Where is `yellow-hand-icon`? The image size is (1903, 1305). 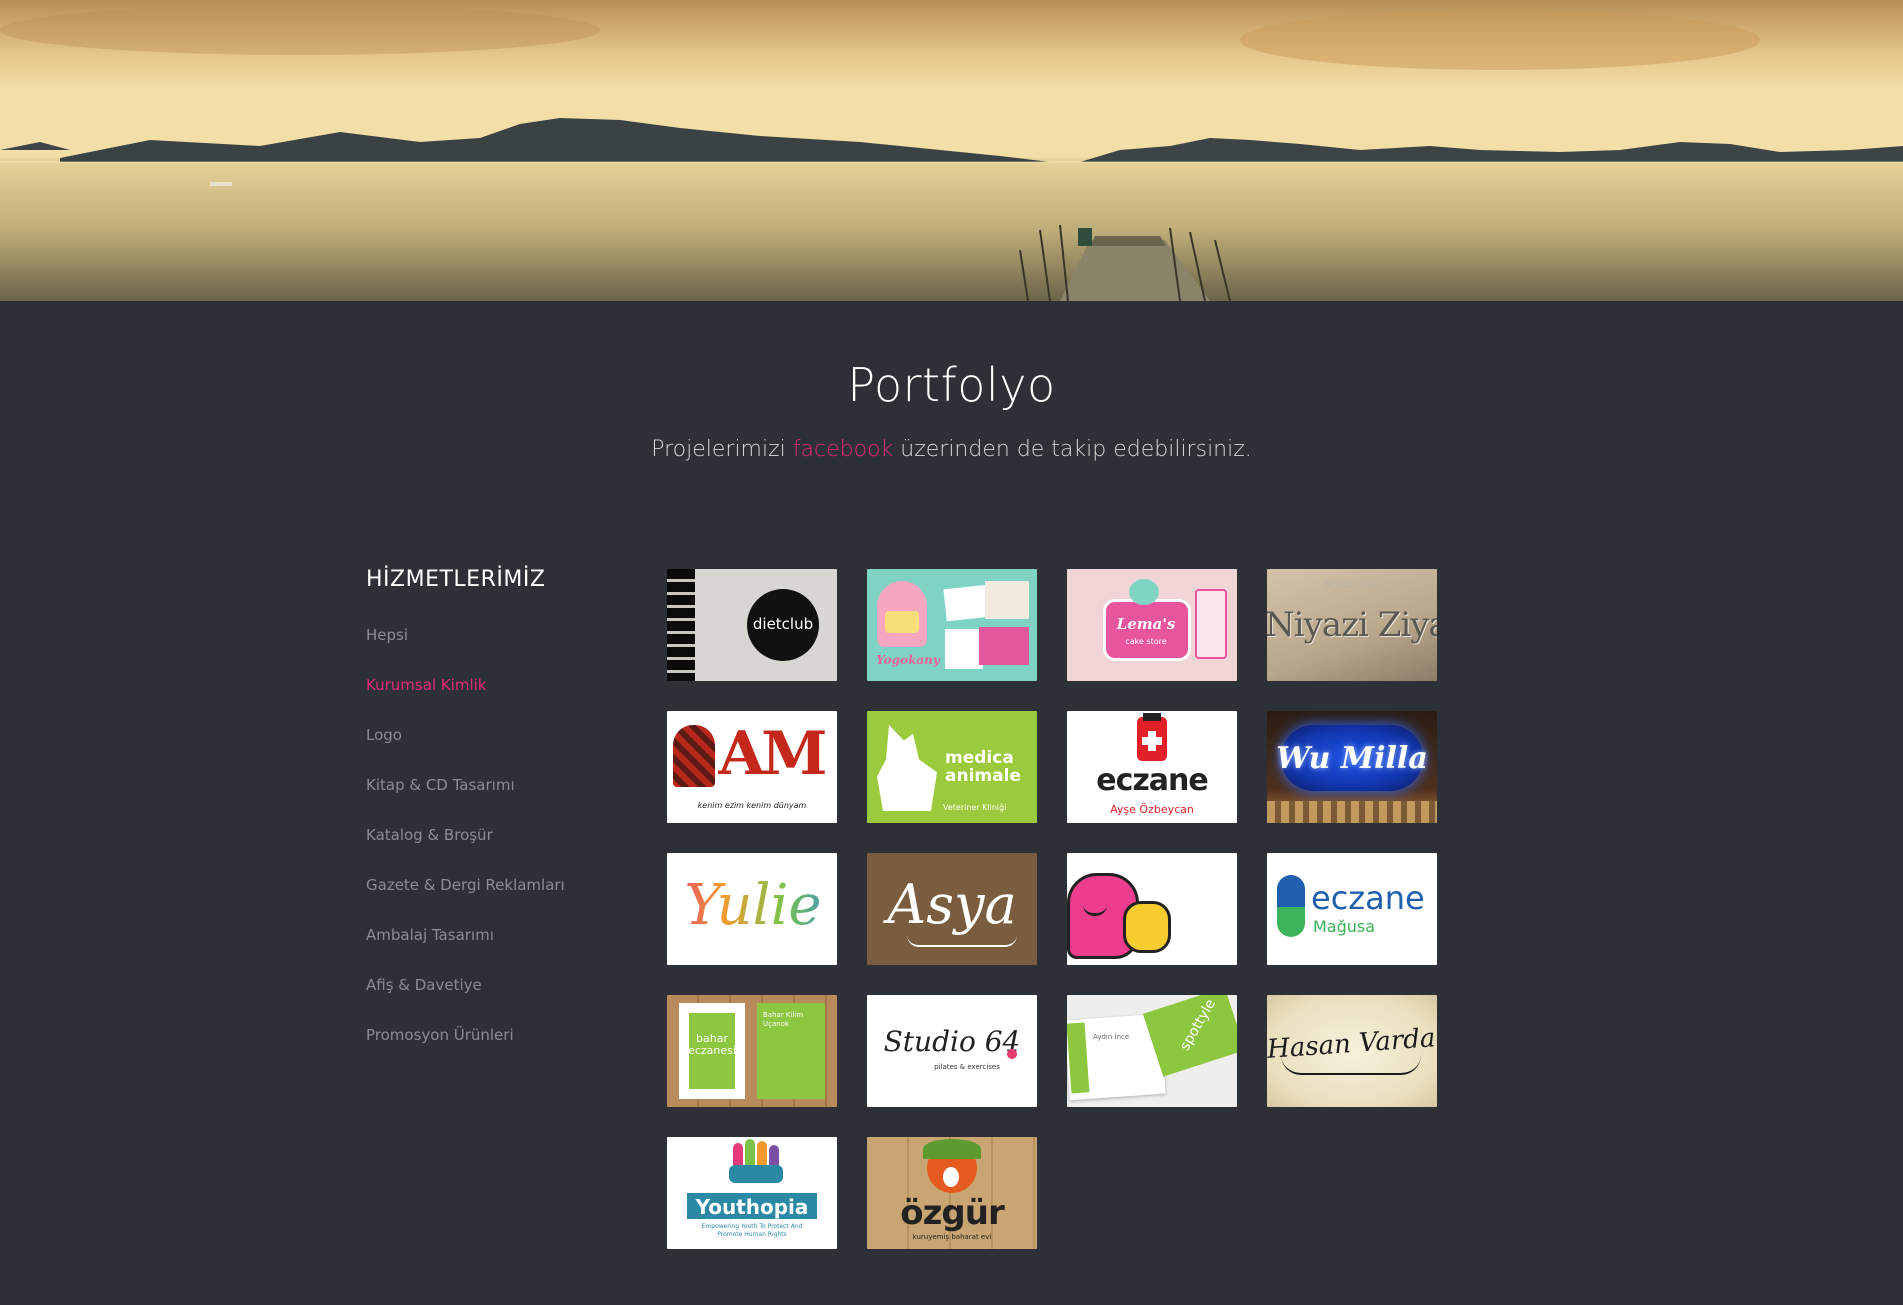
yellow-hand-icon is located at coordinates (1147, 927).